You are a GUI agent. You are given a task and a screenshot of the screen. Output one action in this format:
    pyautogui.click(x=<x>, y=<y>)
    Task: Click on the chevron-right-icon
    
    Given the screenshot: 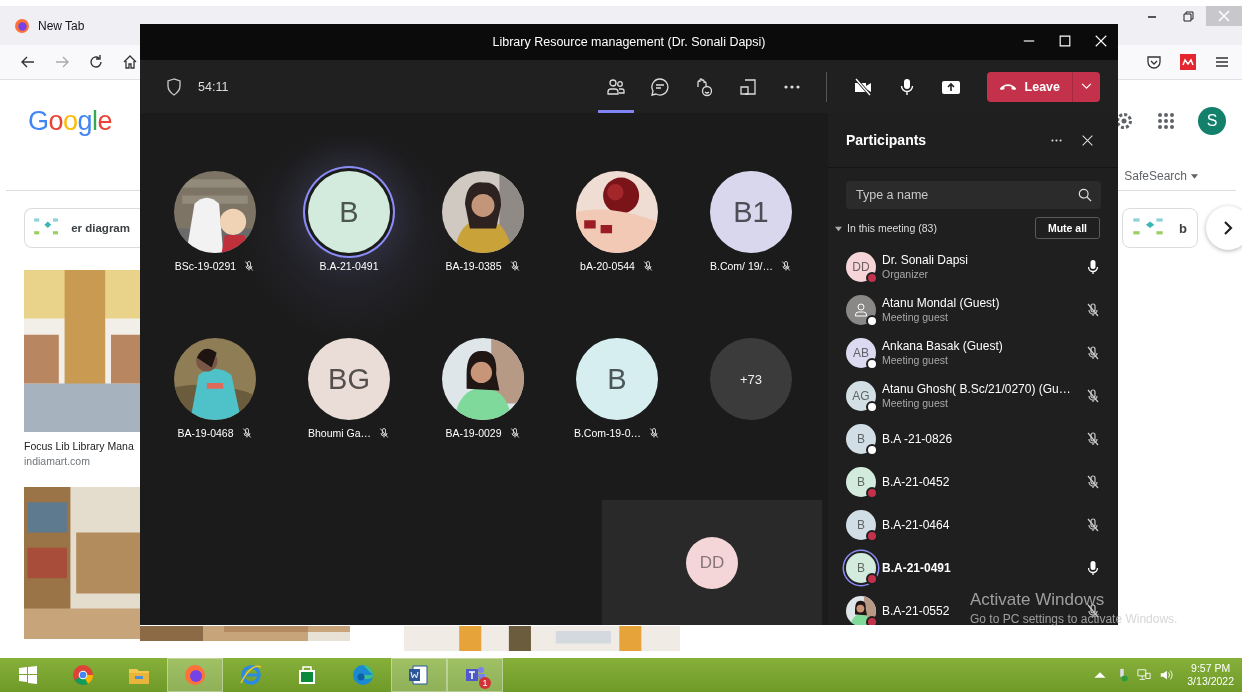 What is the action you would take?
    pyautogui.click(x=1228, y=228)
    